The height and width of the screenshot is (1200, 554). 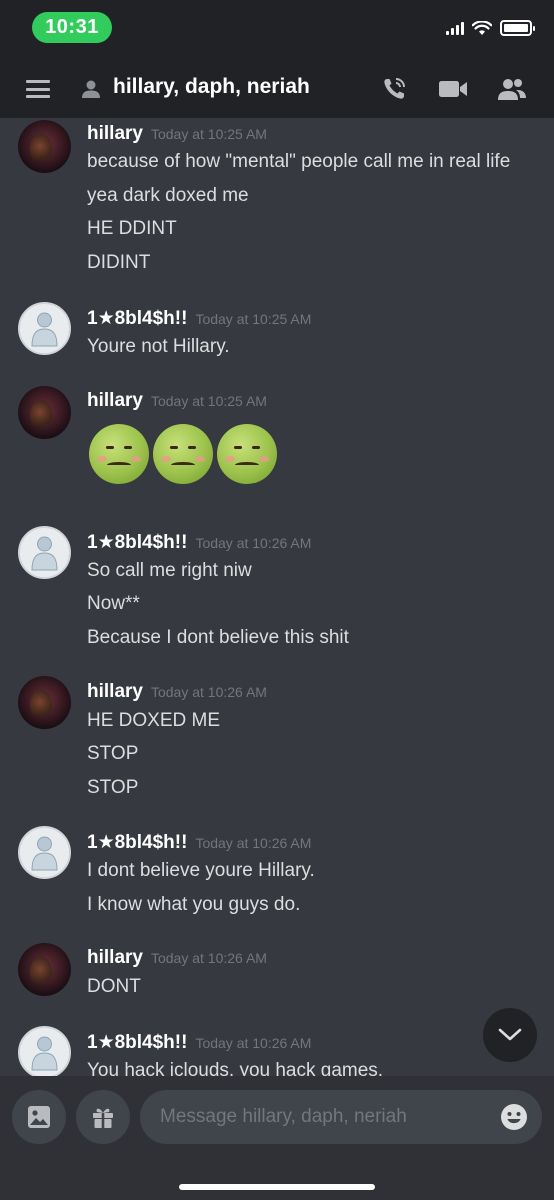 I want to click on call-button, so click(x=394, y=89).